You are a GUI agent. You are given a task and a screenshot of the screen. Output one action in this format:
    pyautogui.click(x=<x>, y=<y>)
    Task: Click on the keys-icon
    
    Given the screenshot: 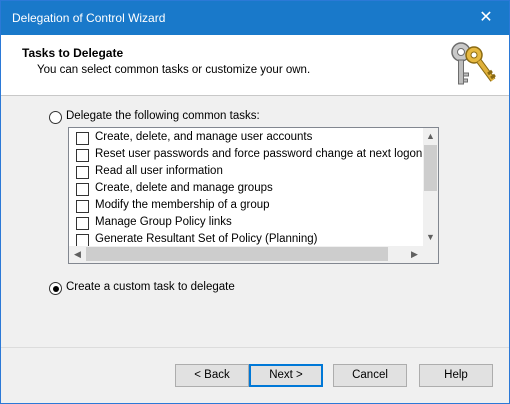 What is the action you would take?
    pyautogui.click(x=473, y=63)
    